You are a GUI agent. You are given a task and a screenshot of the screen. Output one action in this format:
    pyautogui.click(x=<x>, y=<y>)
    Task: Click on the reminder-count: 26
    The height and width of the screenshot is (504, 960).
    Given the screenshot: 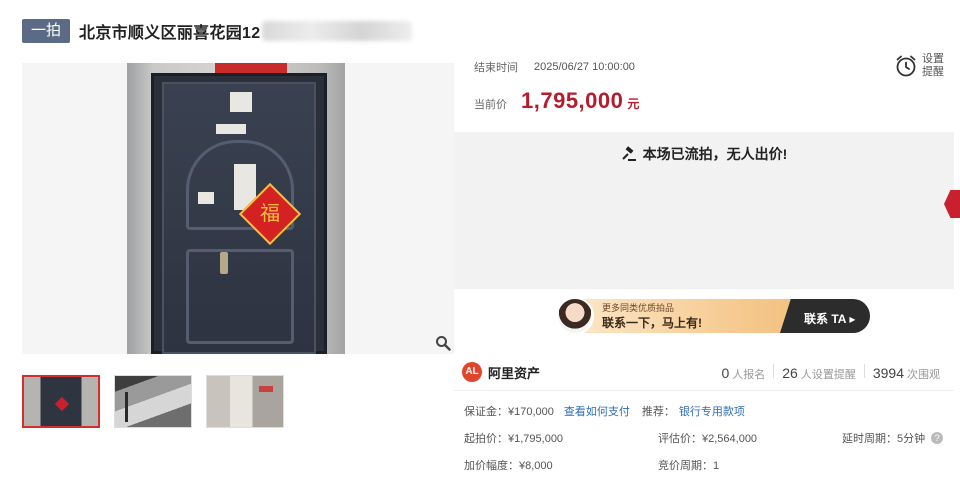 What is the action you would take?
    pyautogui.click(x=790, y=373)
    